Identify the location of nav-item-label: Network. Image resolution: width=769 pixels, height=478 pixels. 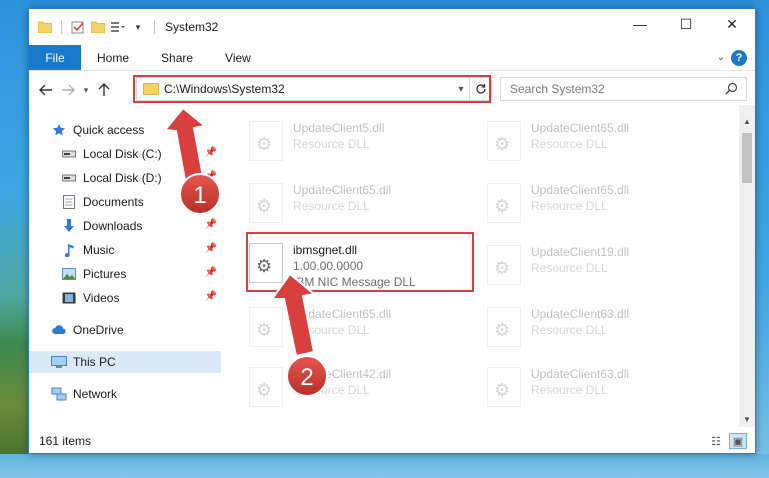
(95, 394).